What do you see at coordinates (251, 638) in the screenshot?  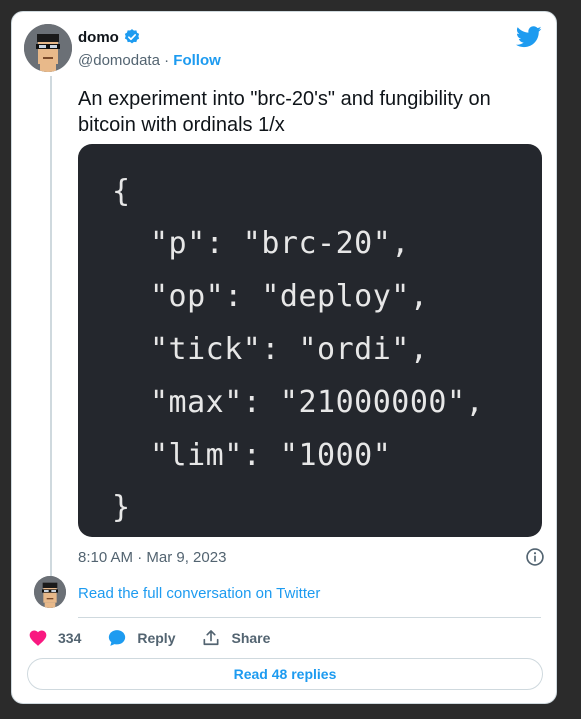 I see `share-label: Share` at bounding box center [251, 638].